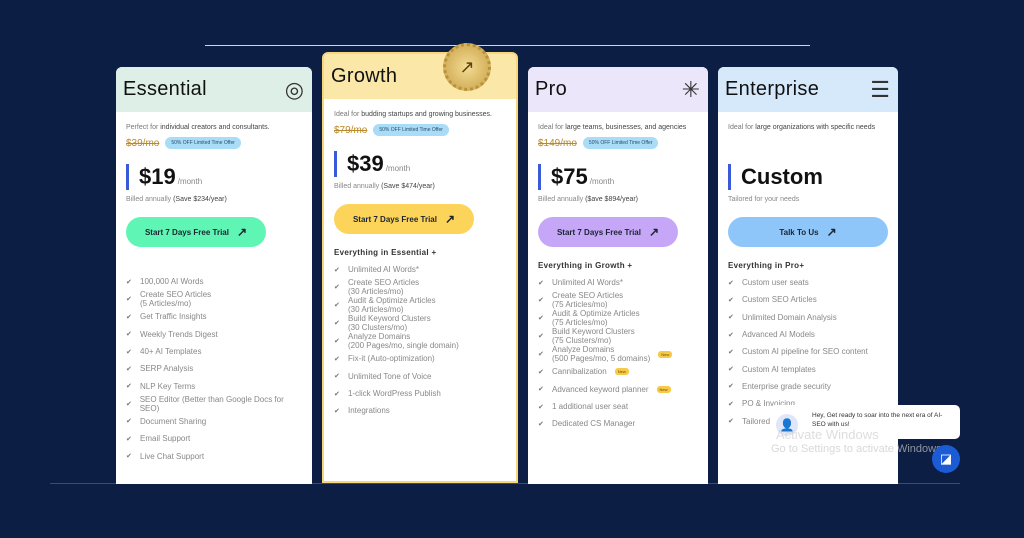 Image resolution: width=1024 pixels, height=538 pixels. Describe the element at coordinates (946, 459) in the screenshot. I see `chat-launcher-button: ◪` at that location.